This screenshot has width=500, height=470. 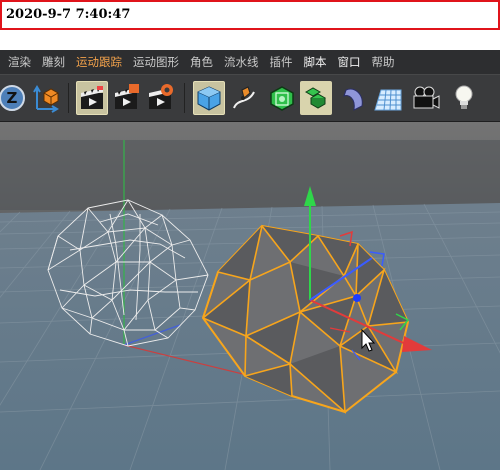 What do you see at coordinates (250, 15) in the screenshot?
I see `timestamp-banner: 2020-9-7 7:40:47` at bounding box center [250, 15].